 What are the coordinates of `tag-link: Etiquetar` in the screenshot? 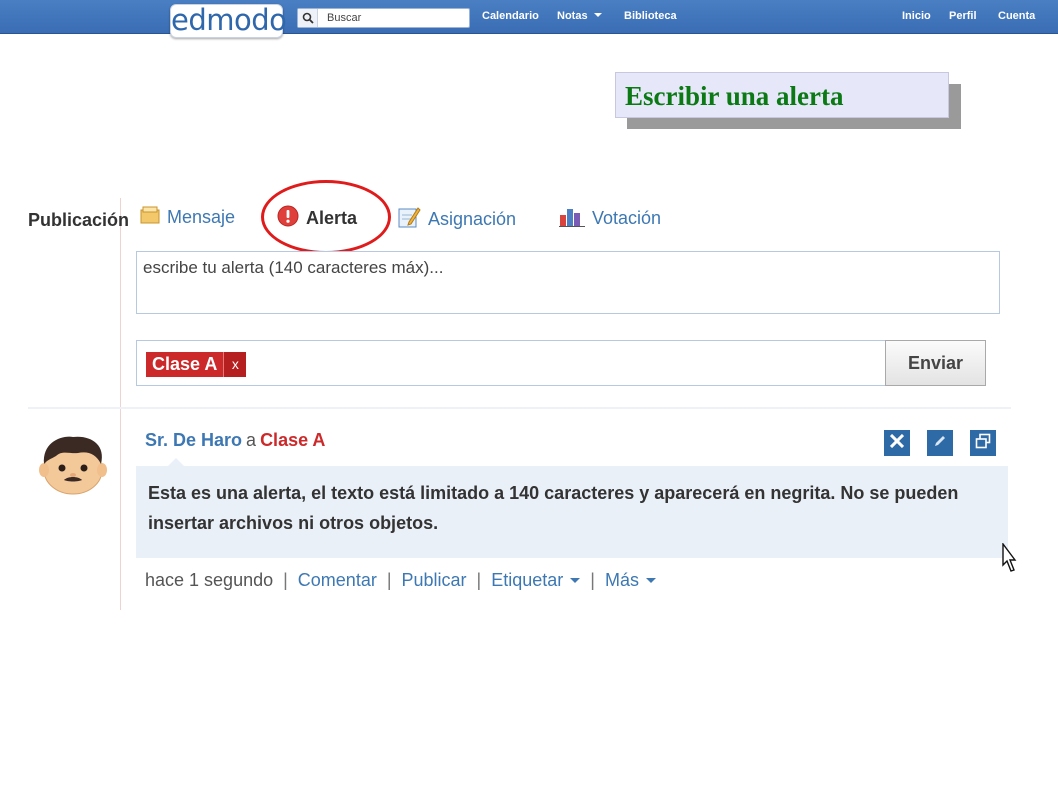 It's located at (536, 580).